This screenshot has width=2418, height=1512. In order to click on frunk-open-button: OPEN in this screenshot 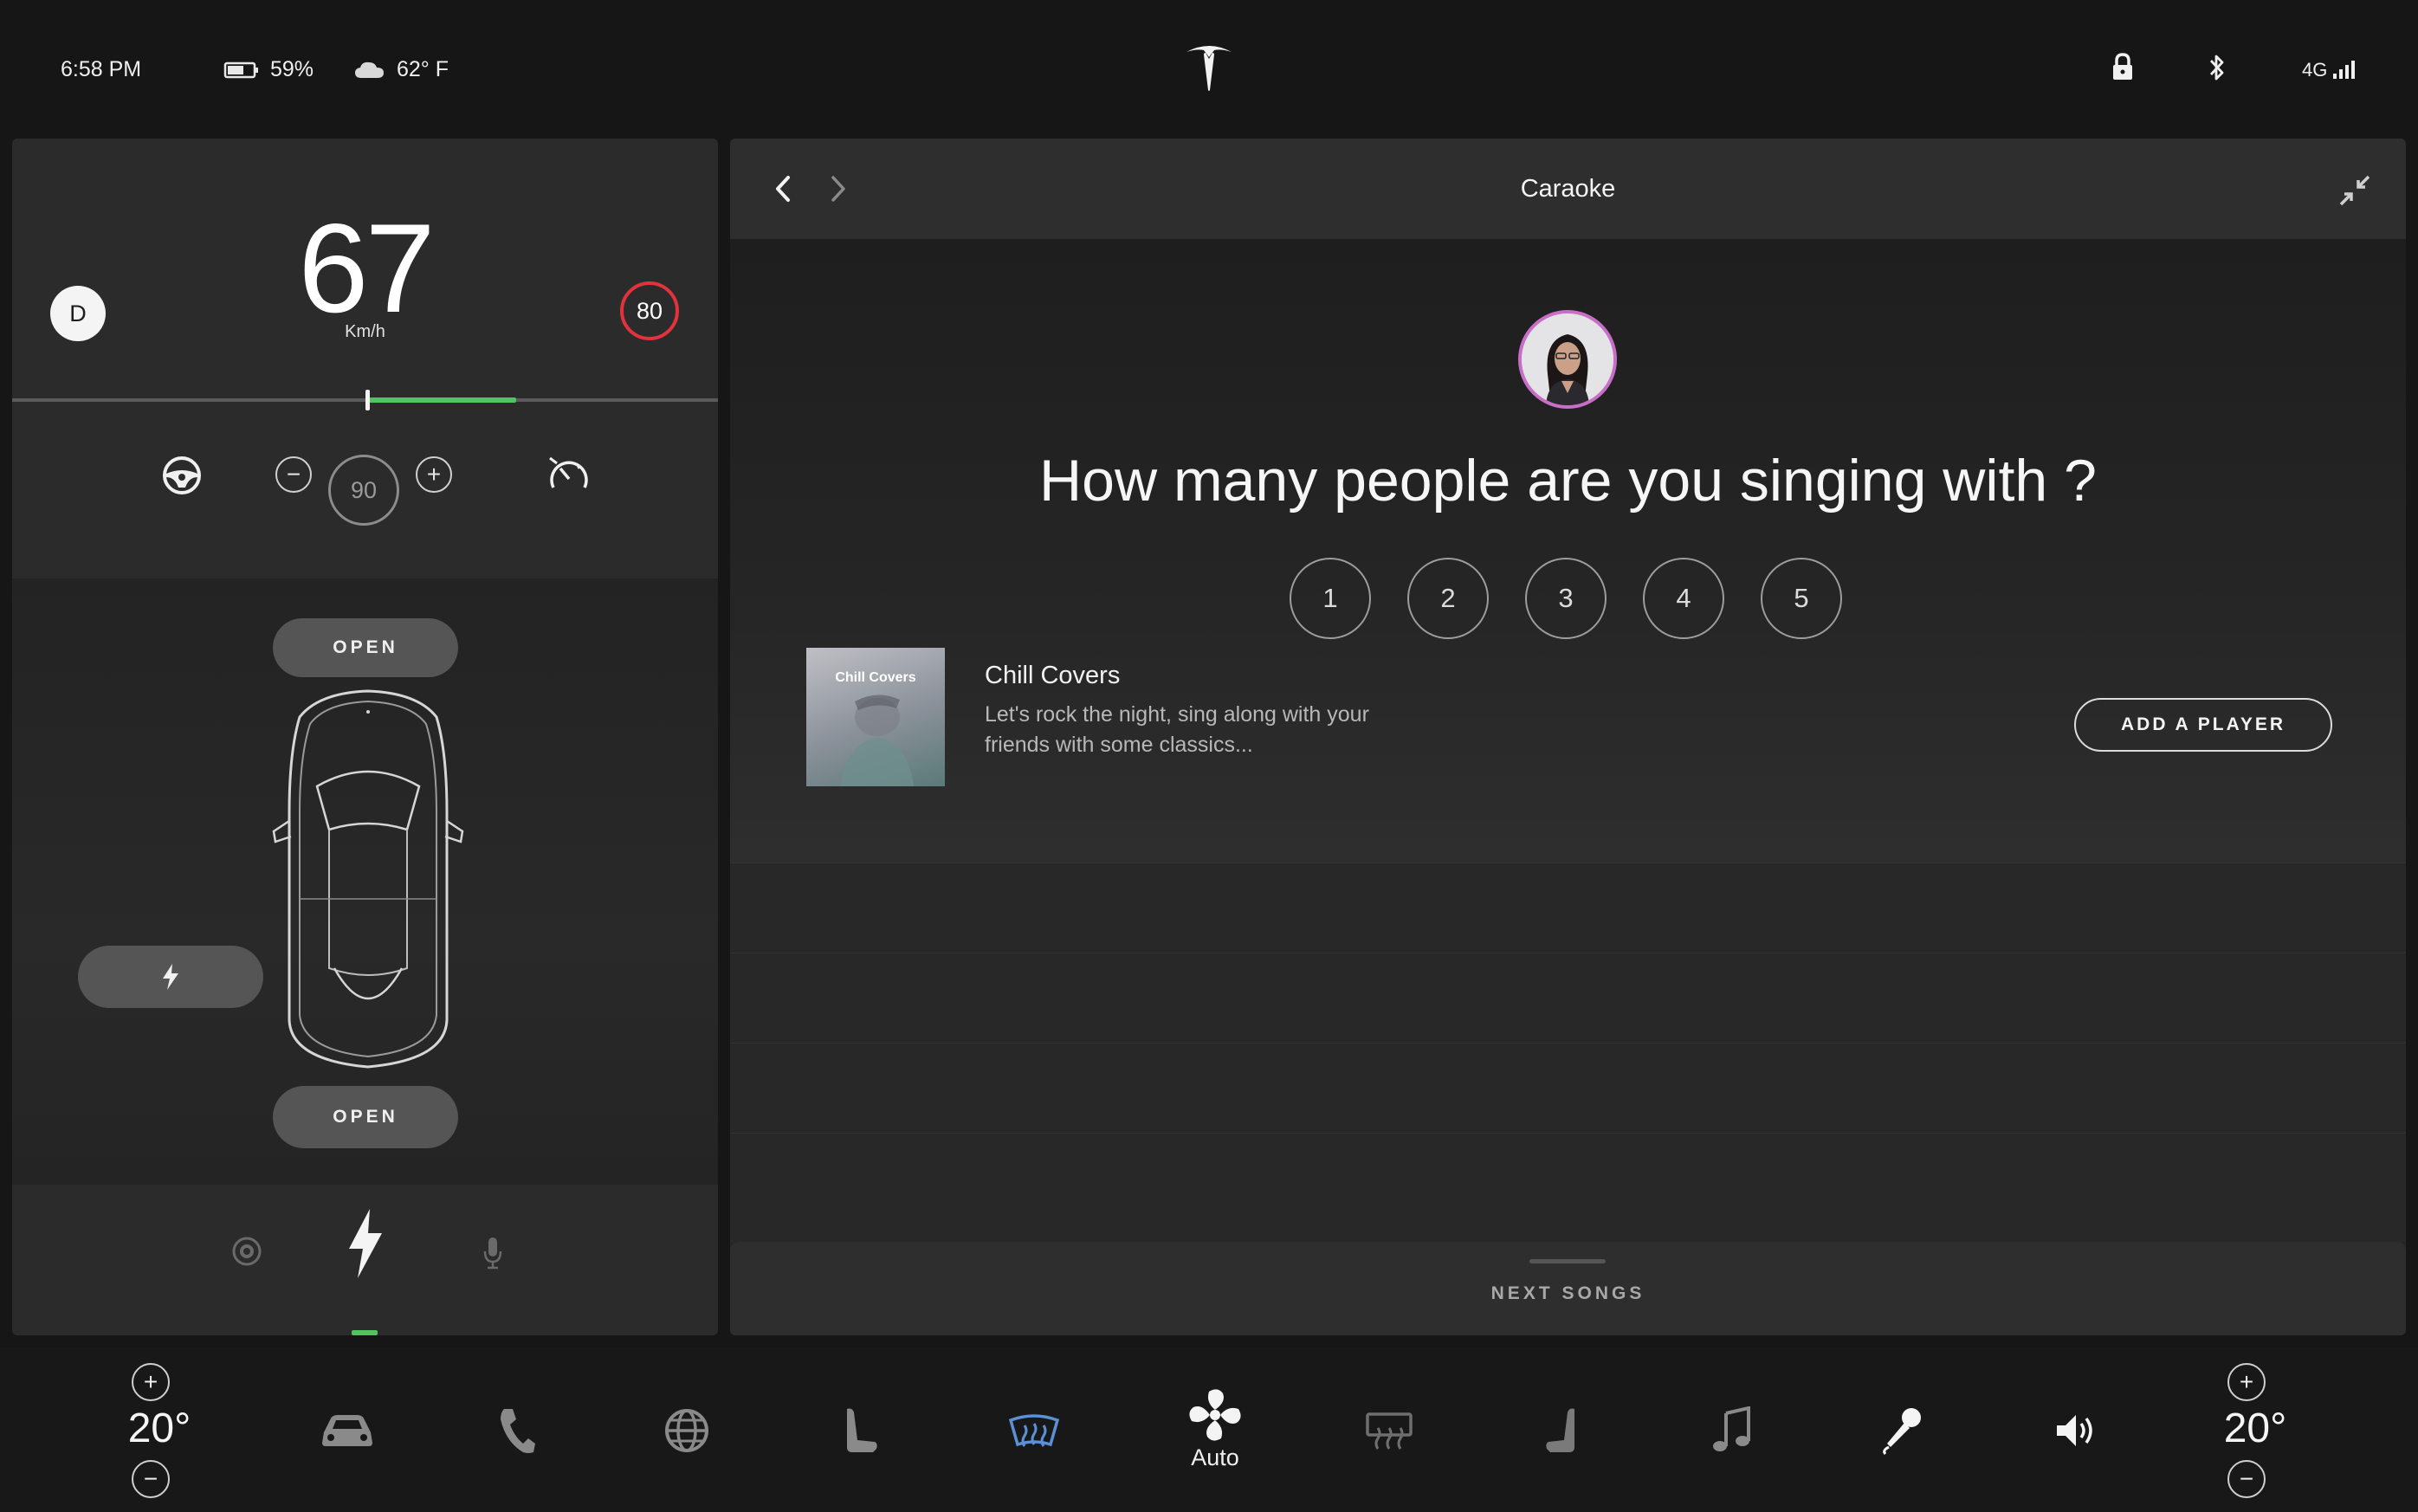, I will do `click(365, 647)`.